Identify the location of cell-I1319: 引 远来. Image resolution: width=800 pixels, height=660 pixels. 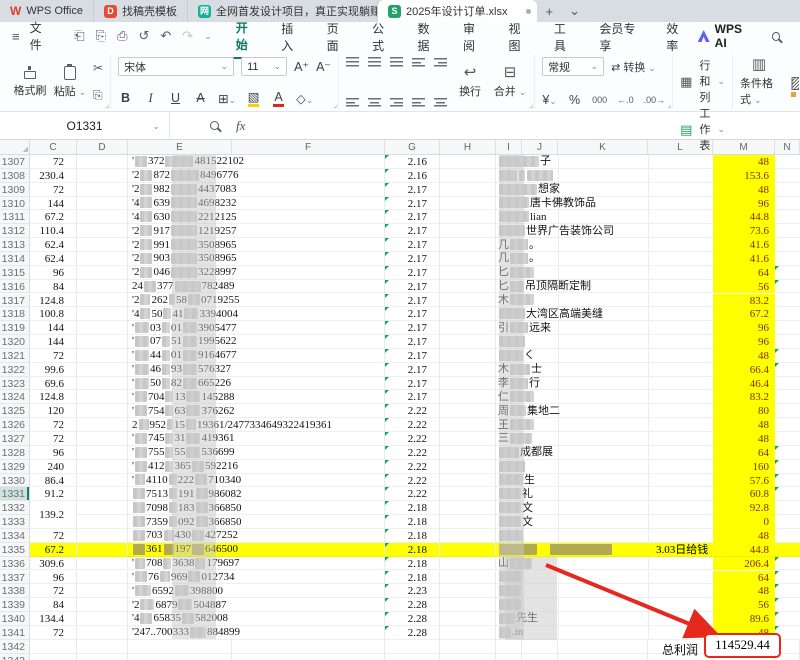
(604, 328).